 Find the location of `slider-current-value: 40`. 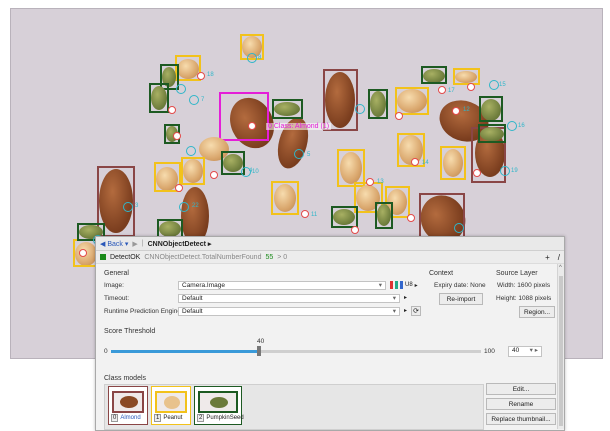

slider-current-value: 40 is located at coordinates (261, 341).